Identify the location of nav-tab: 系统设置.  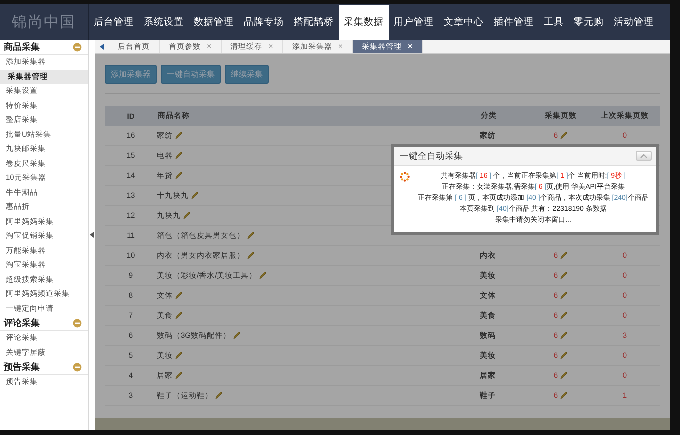
(164, 22).